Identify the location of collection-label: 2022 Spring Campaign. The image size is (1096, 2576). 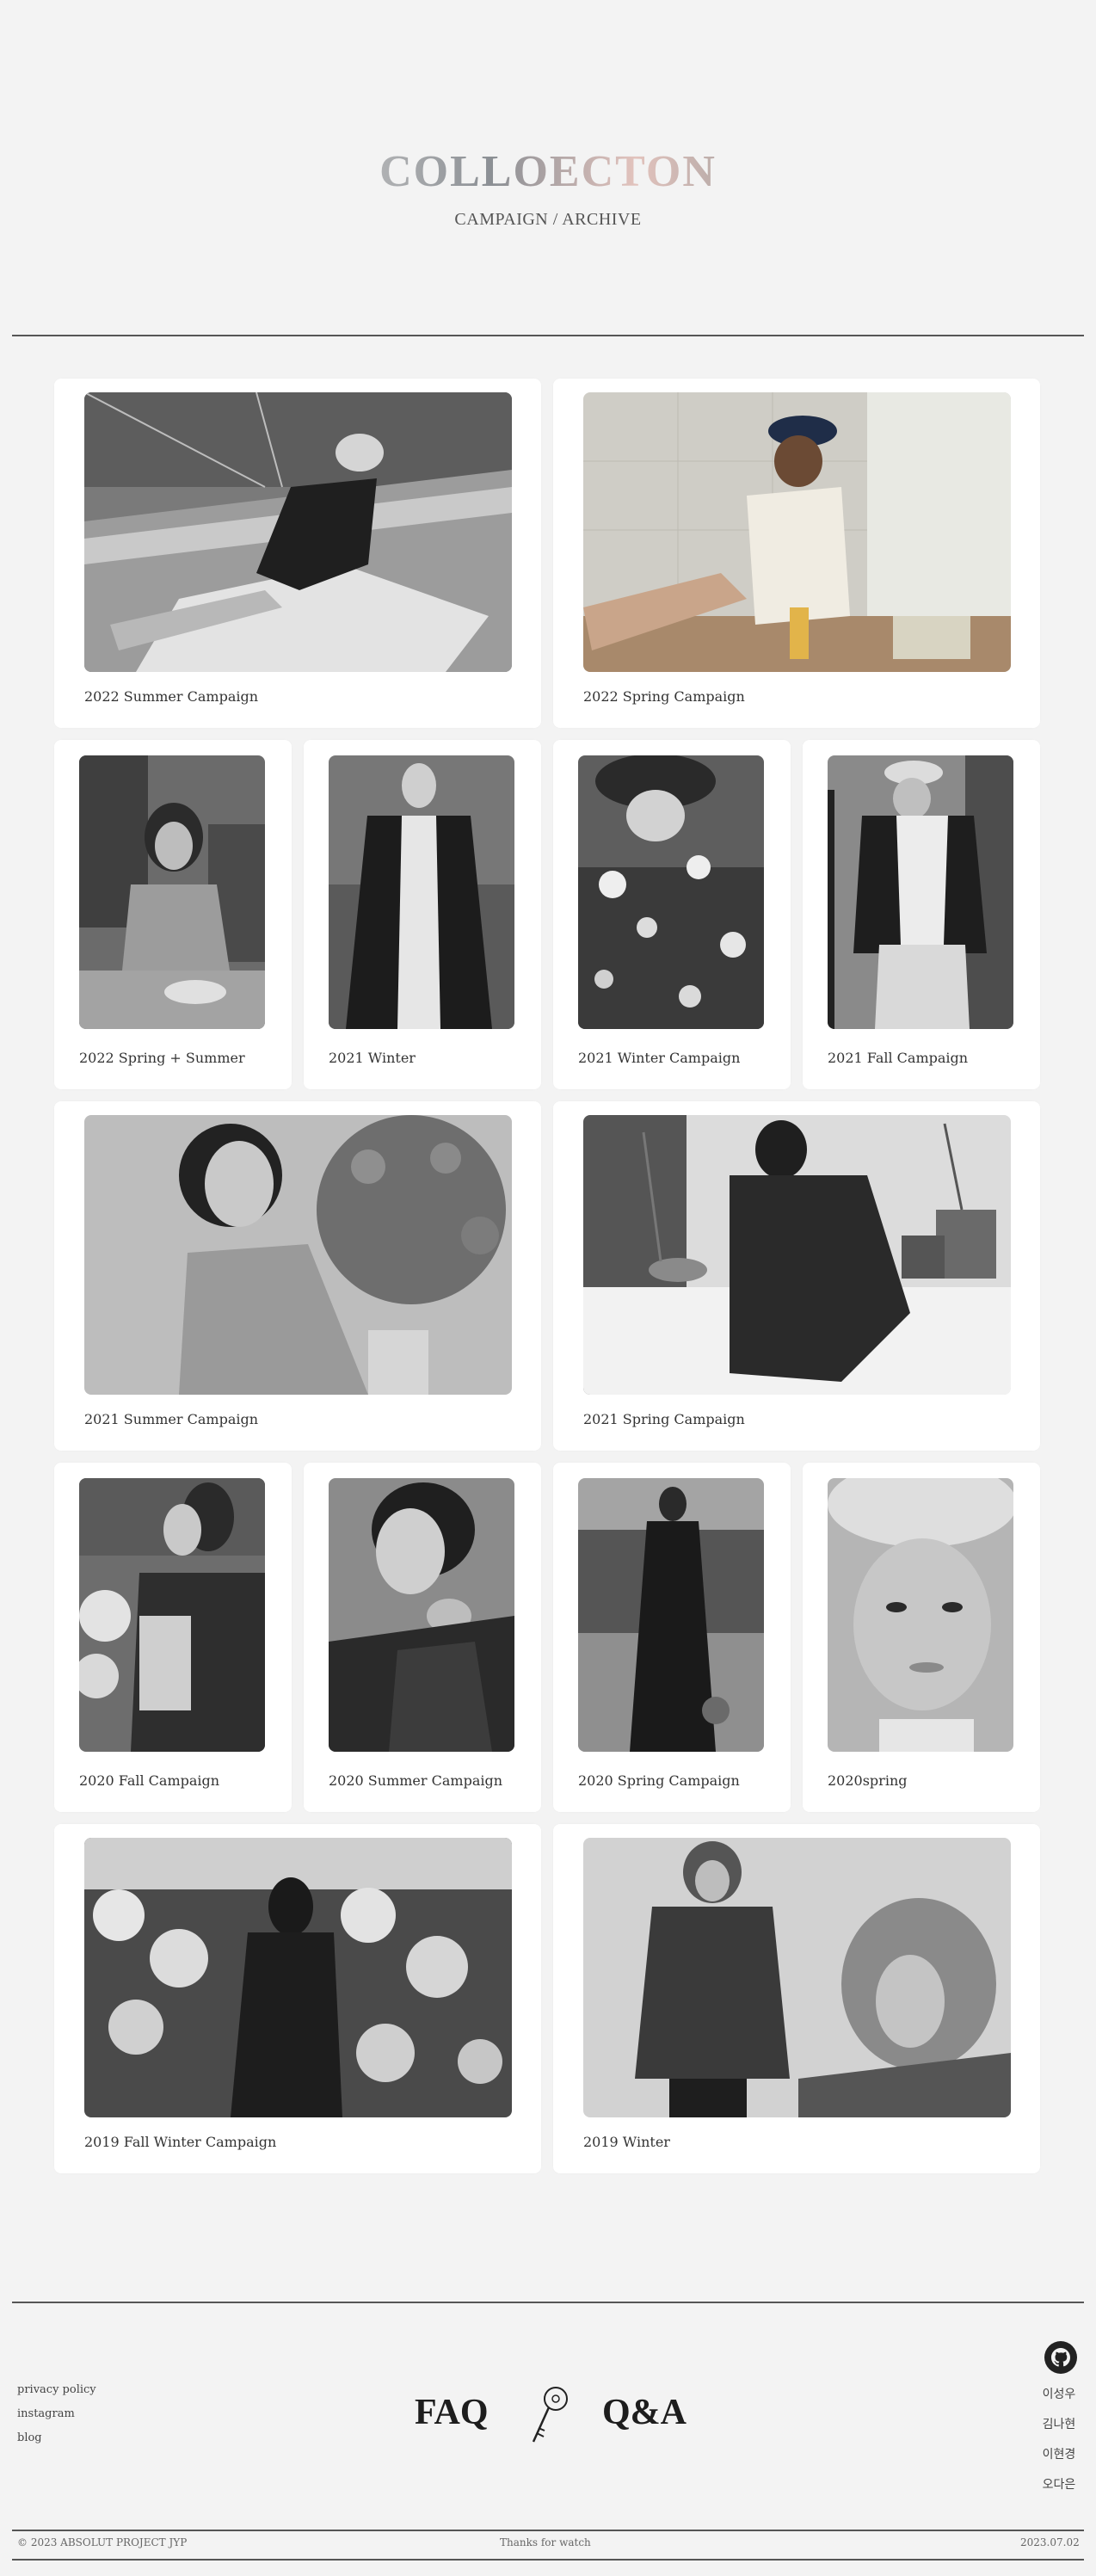
(664, 697).